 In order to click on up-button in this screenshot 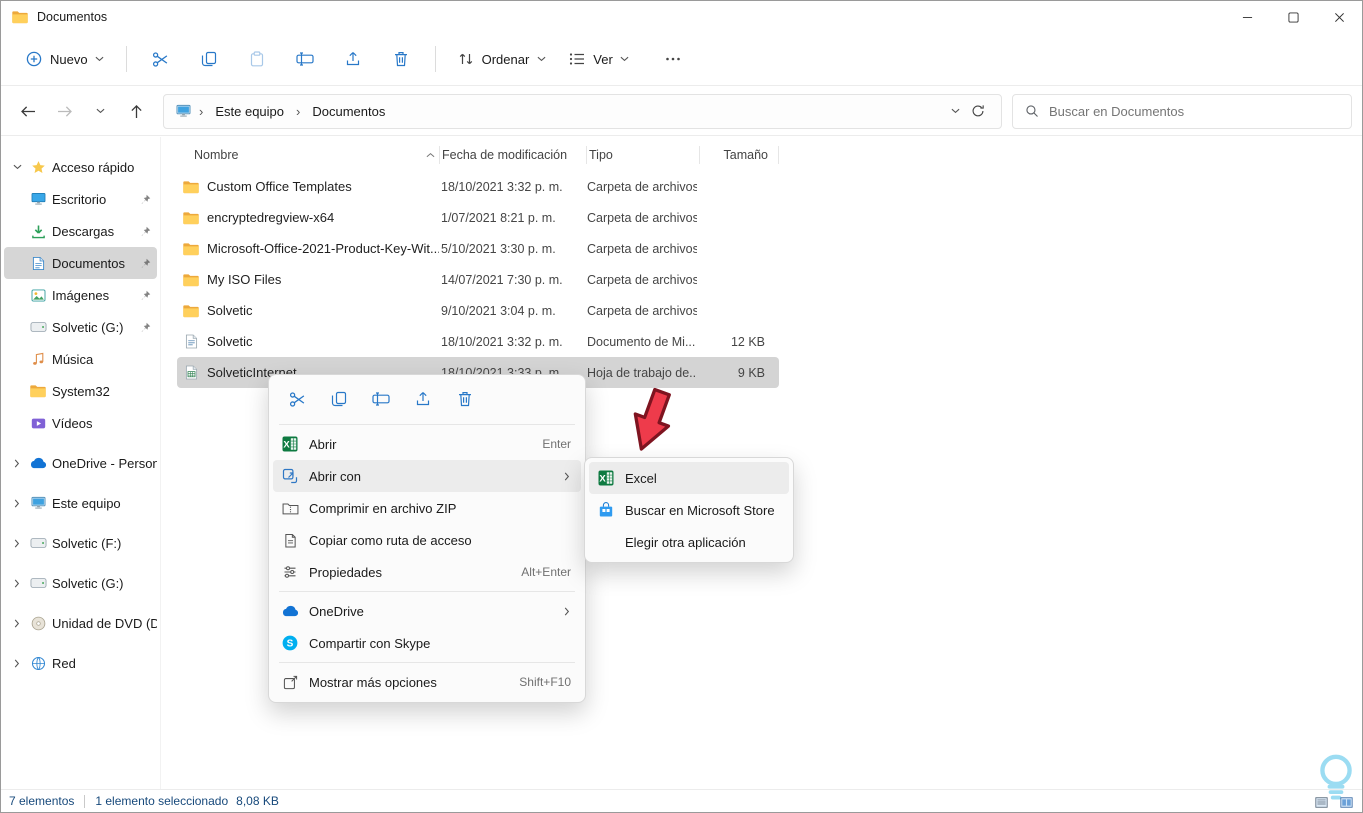, I will do `click(136, 111)`.